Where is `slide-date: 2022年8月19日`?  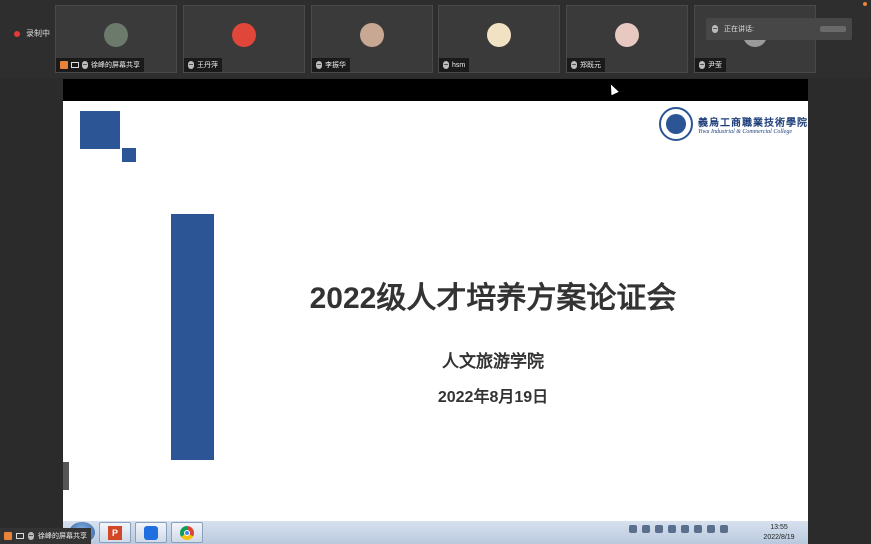
slide-date: 2022年8月19日 is located at coordinates (493, 397).